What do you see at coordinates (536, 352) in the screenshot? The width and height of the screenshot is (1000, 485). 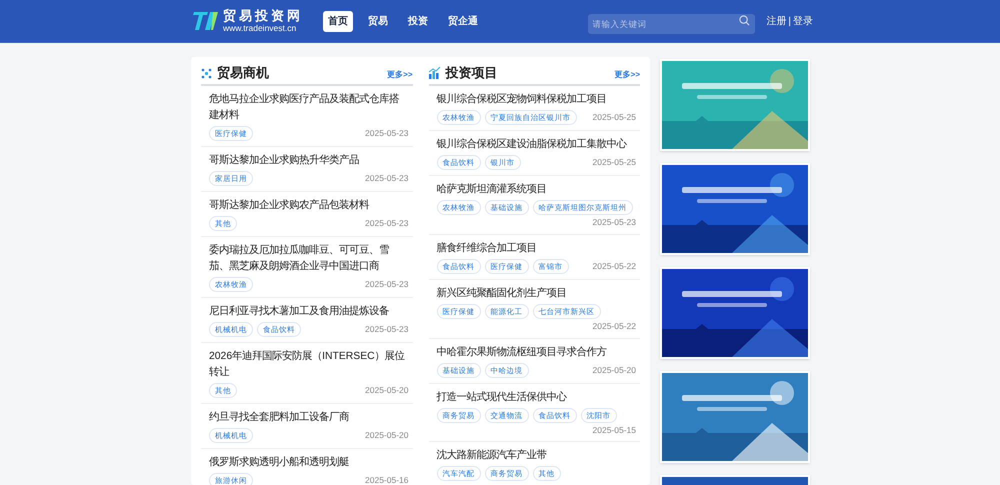 I see `item-title: 中哈霍尔果斯物流枢纽项目寻求合作方` at bounding box center [536, 352].